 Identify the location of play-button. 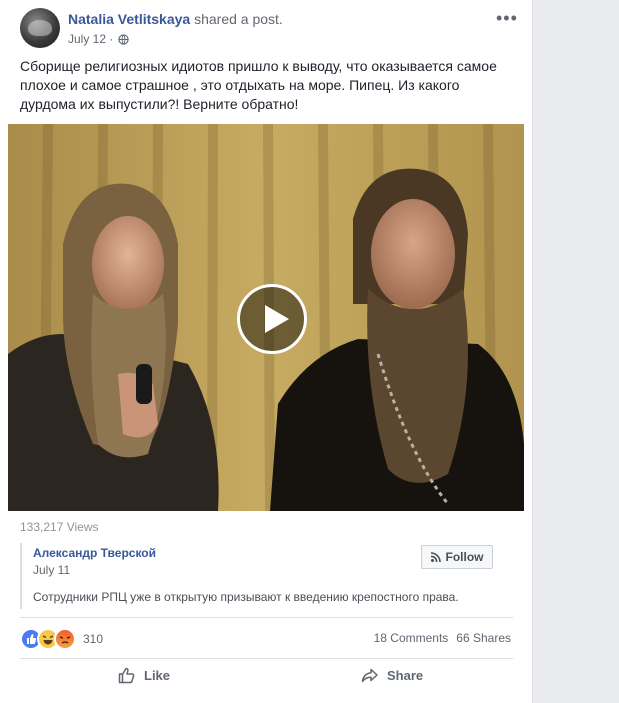
(272, 319).